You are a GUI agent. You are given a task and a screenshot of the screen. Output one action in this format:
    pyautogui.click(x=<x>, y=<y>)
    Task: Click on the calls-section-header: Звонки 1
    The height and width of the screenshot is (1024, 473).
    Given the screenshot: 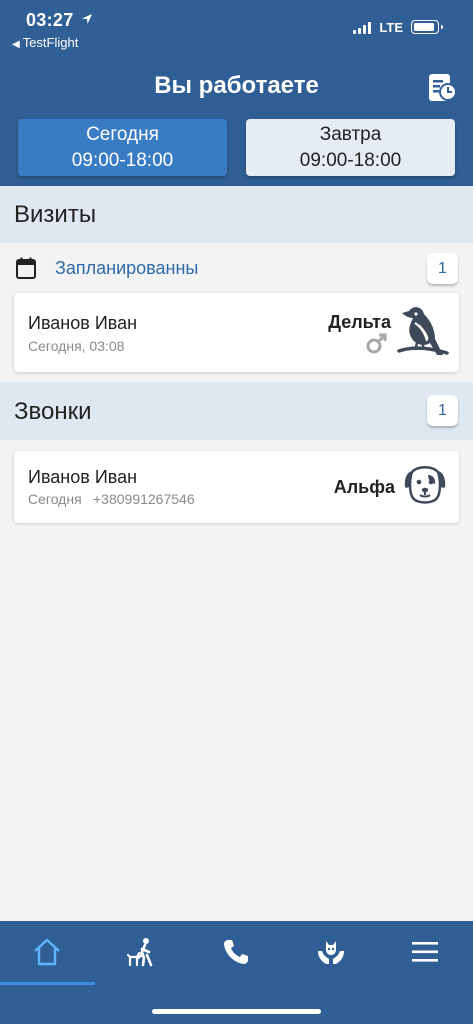 What is the action you would take?
    pyautogui.click(x=236, y=411)
    